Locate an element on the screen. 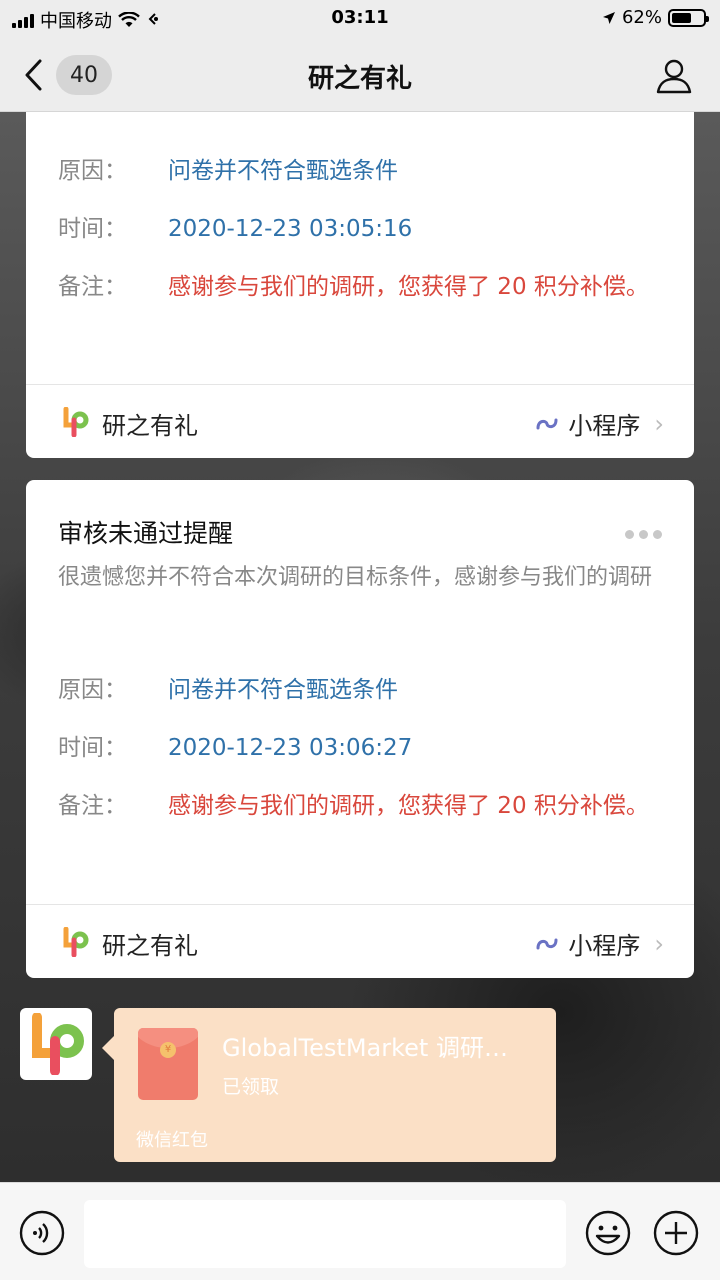 The width and height of the screenshot is (720, 1280). location-icon is located at coordinates (608, 17).